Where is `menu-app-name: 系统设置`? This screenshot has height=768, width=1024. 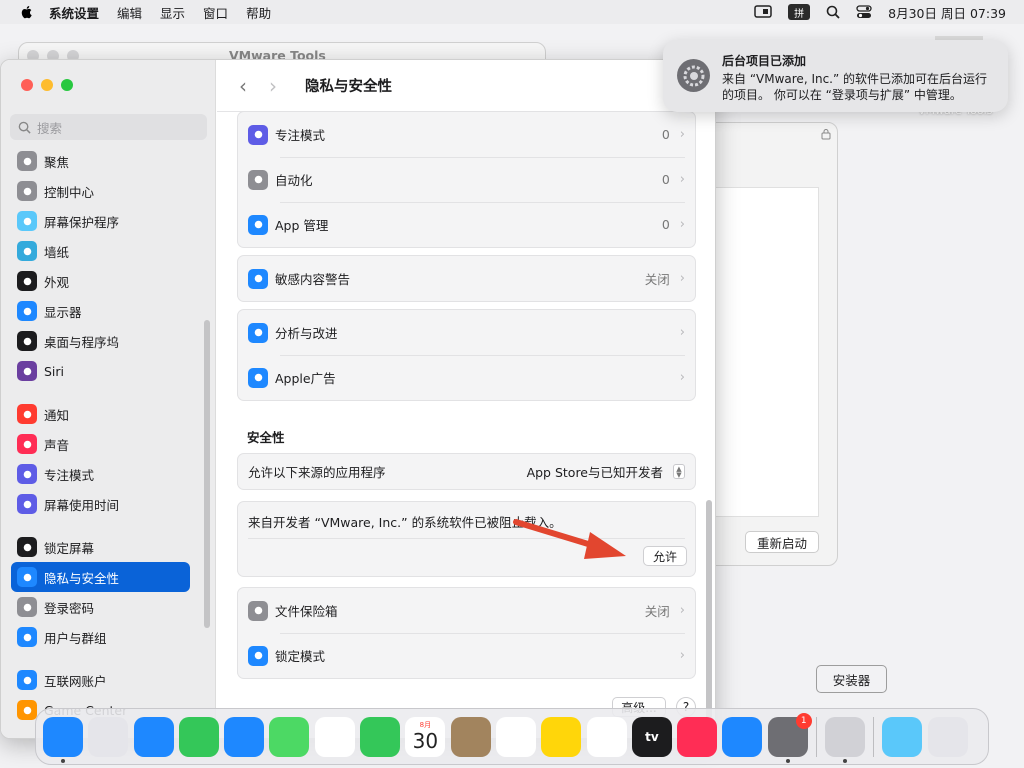 menu-app-name: 系统设置 is located at coordinates (74, 12).